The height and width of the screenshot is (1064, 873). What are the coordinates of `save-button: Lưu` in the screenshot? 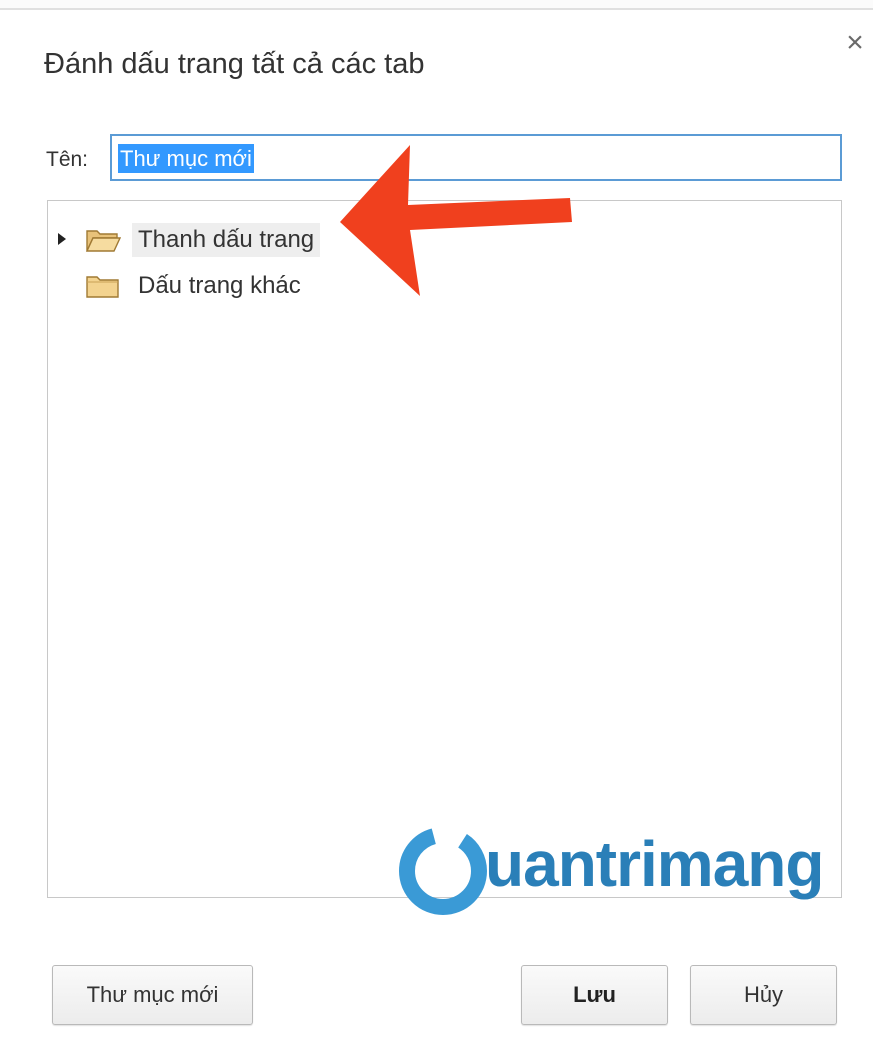 It's located at (594, 995).